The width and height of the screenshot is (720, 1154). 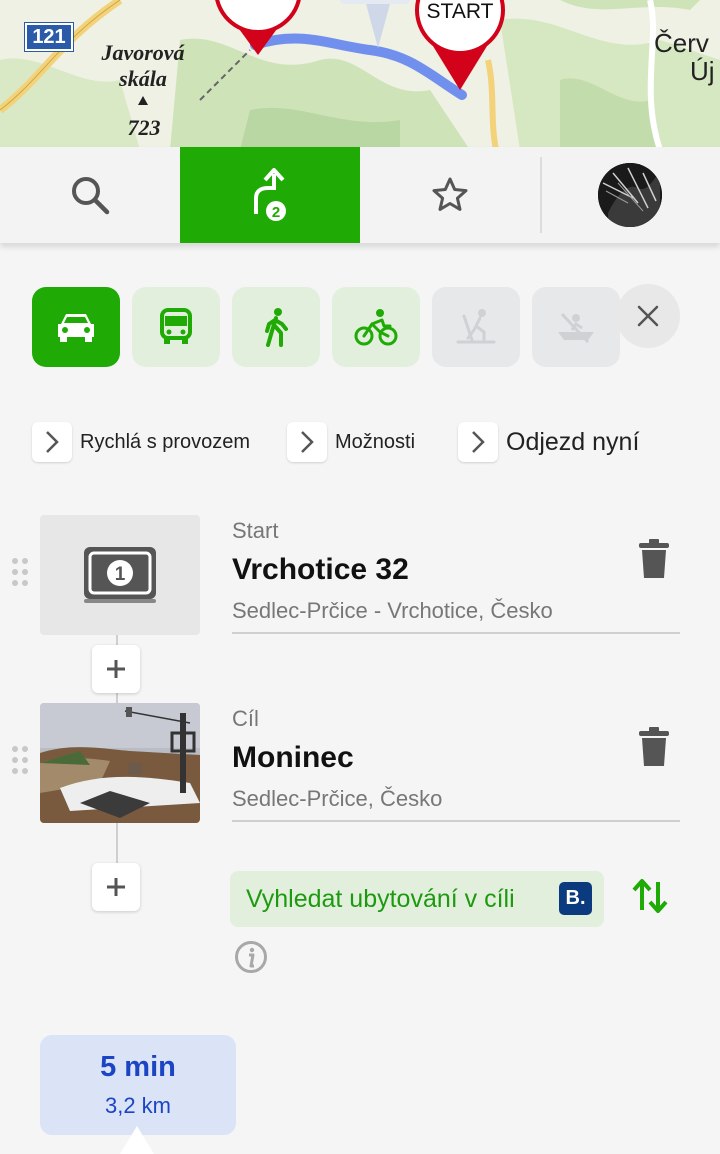 I want to click on map-edge-label: Červ, so click(x=681, y=43).